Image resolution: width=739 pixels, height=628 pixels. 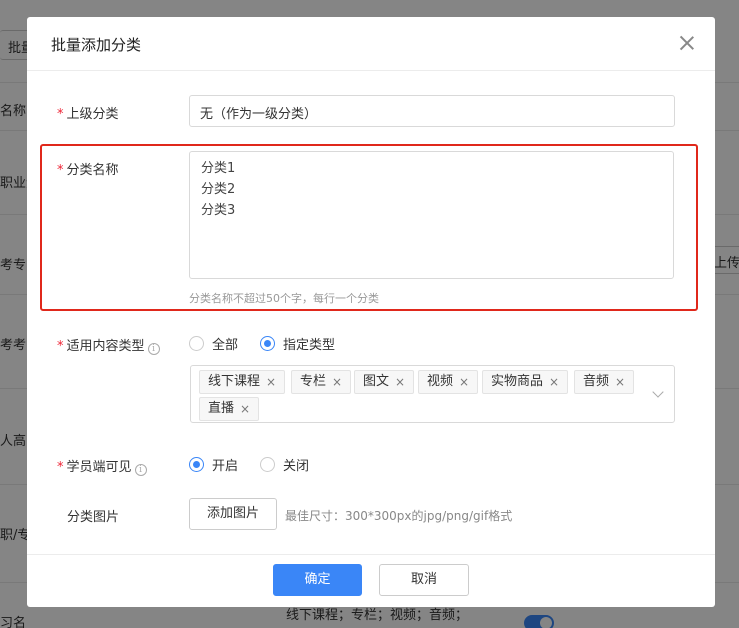 I want to click on radio-specified: 指定类型, so click(x=297, y=343).